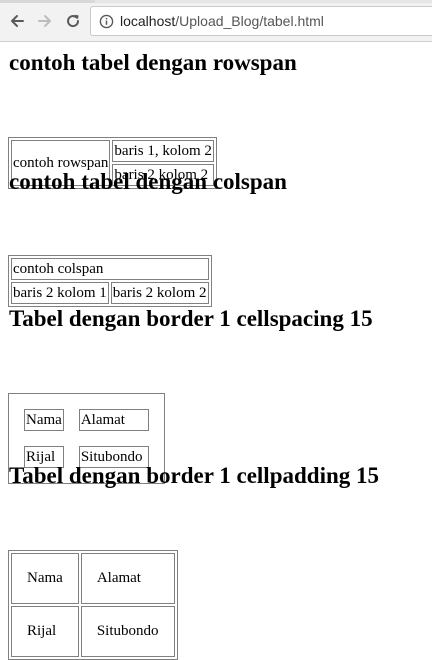  Describe the element at coordinates (148, 181) in the screenshot. I see `heading-colspan: contoh tabel dengan colspan` at that location.